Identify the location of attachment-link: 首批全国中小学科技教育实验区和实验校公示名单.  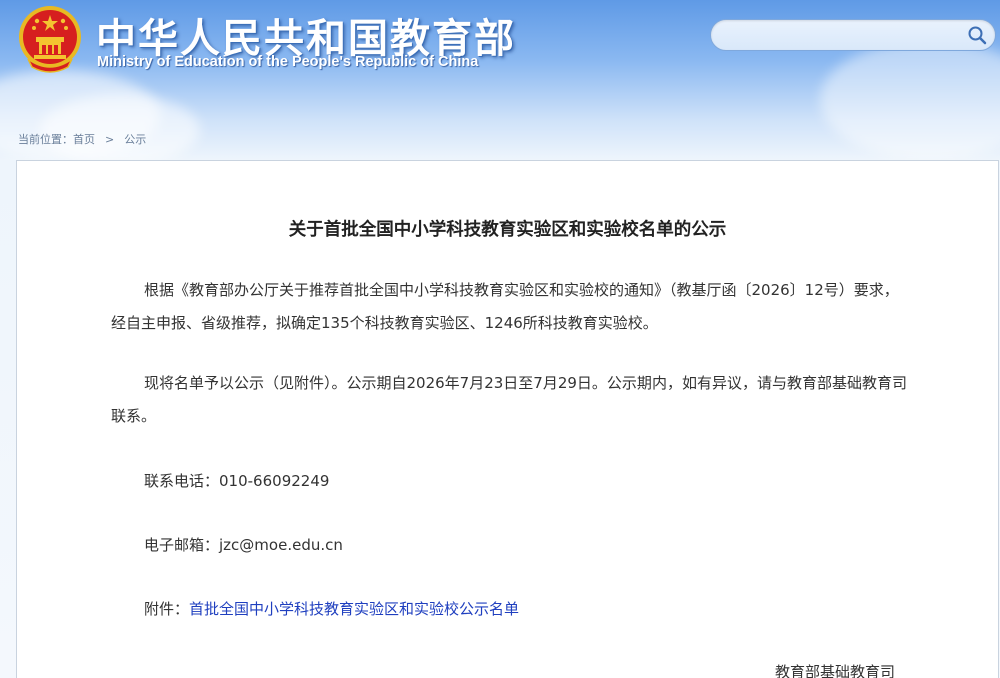
(354, 609).